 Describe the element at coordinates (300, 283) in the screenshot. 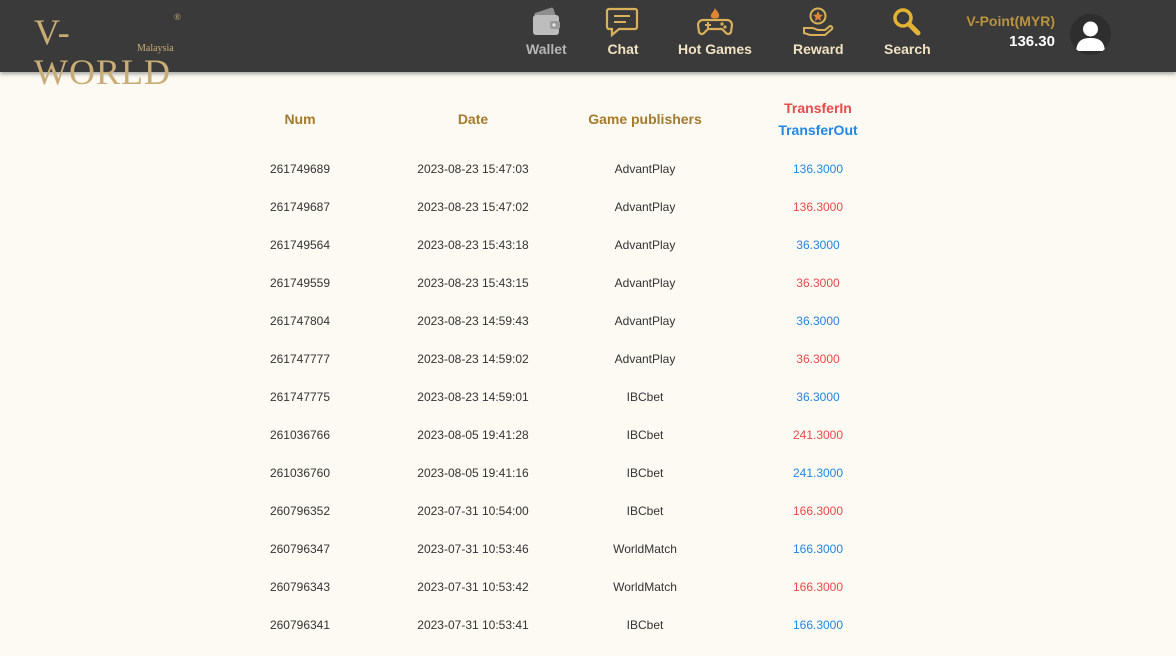

I see `cell-num: 261749559` at that location.